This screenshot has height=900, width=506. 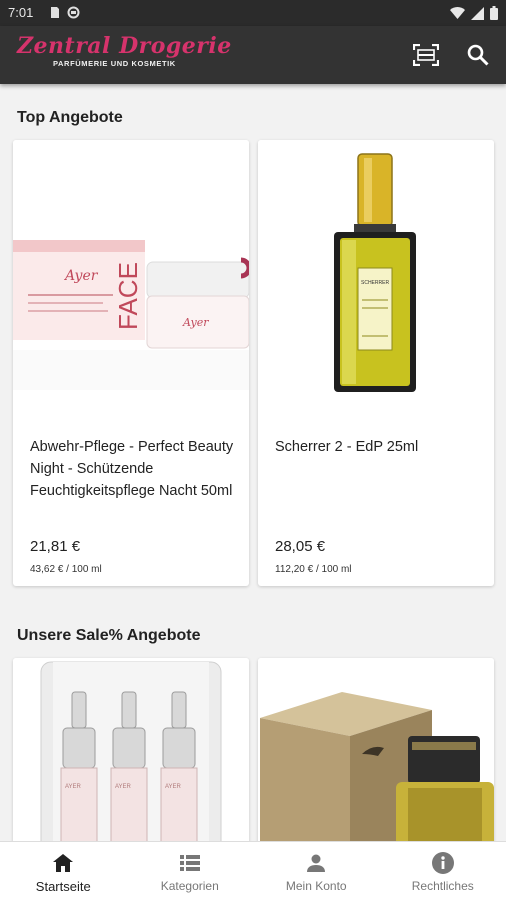 I want to click on product-card, so click(x=376, y=749).